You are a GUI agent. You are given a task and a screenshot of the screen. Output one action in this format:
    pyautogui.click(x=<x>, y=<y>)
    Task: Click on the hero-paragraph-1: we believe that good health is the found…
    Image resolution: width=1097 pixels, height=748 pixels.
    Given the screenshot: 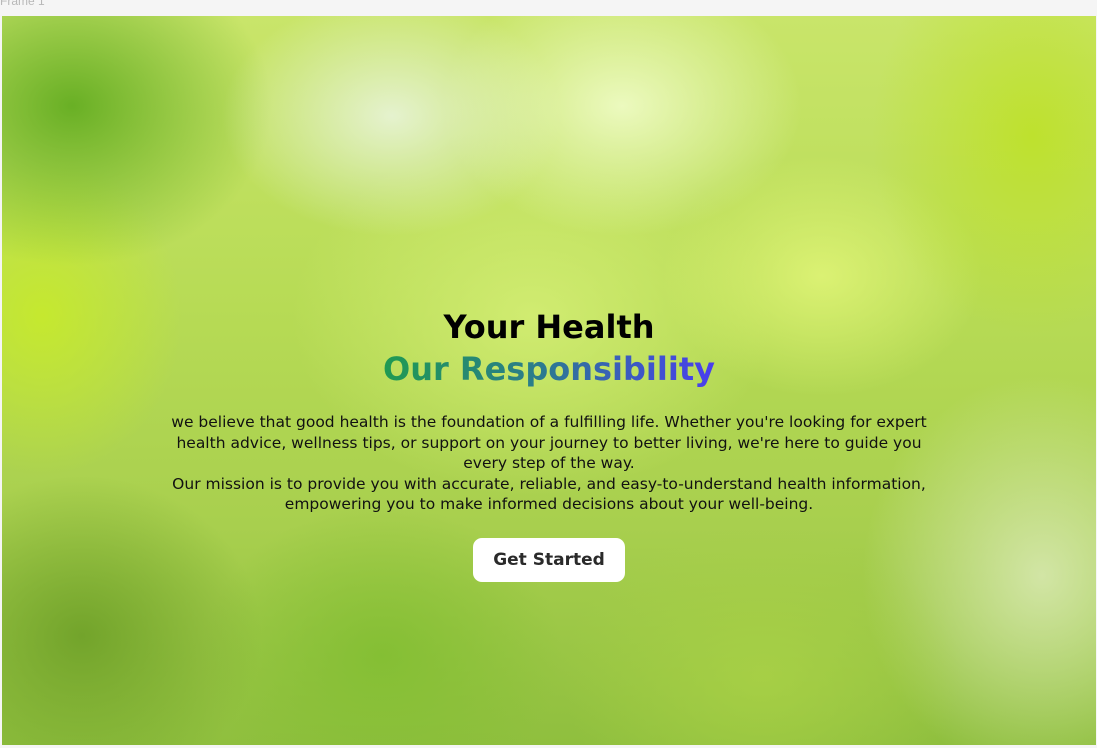 What is the action you would take?
    pyautogui.click(x=549, y=442)
    